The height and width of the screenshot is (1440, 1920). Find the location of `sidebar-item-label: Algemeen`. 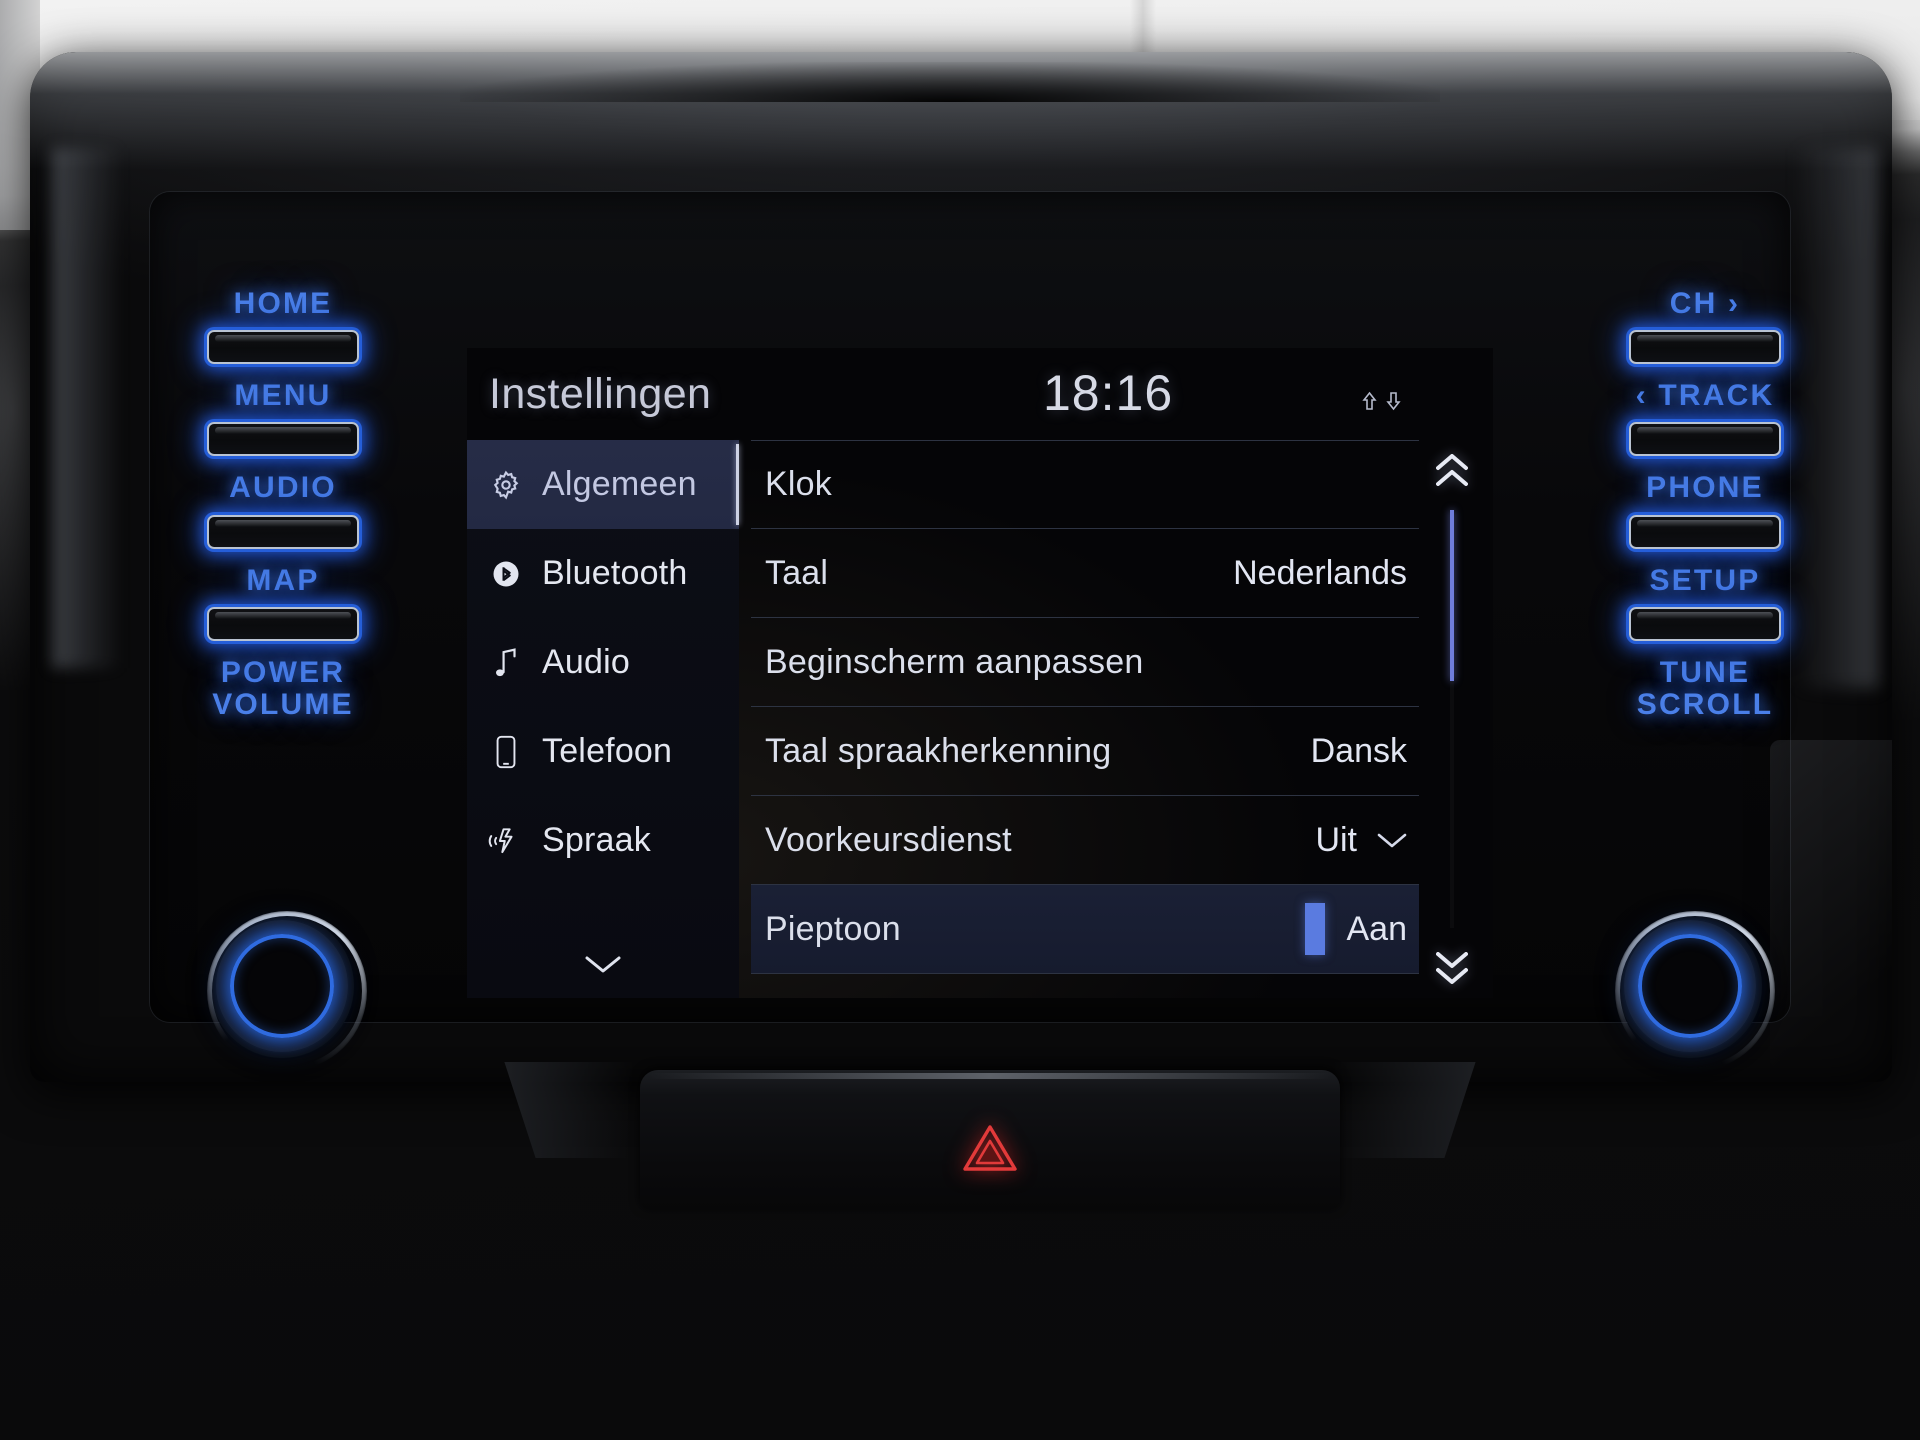

sidebar-item-label: Algemeen is located at coordinates (619, 484).